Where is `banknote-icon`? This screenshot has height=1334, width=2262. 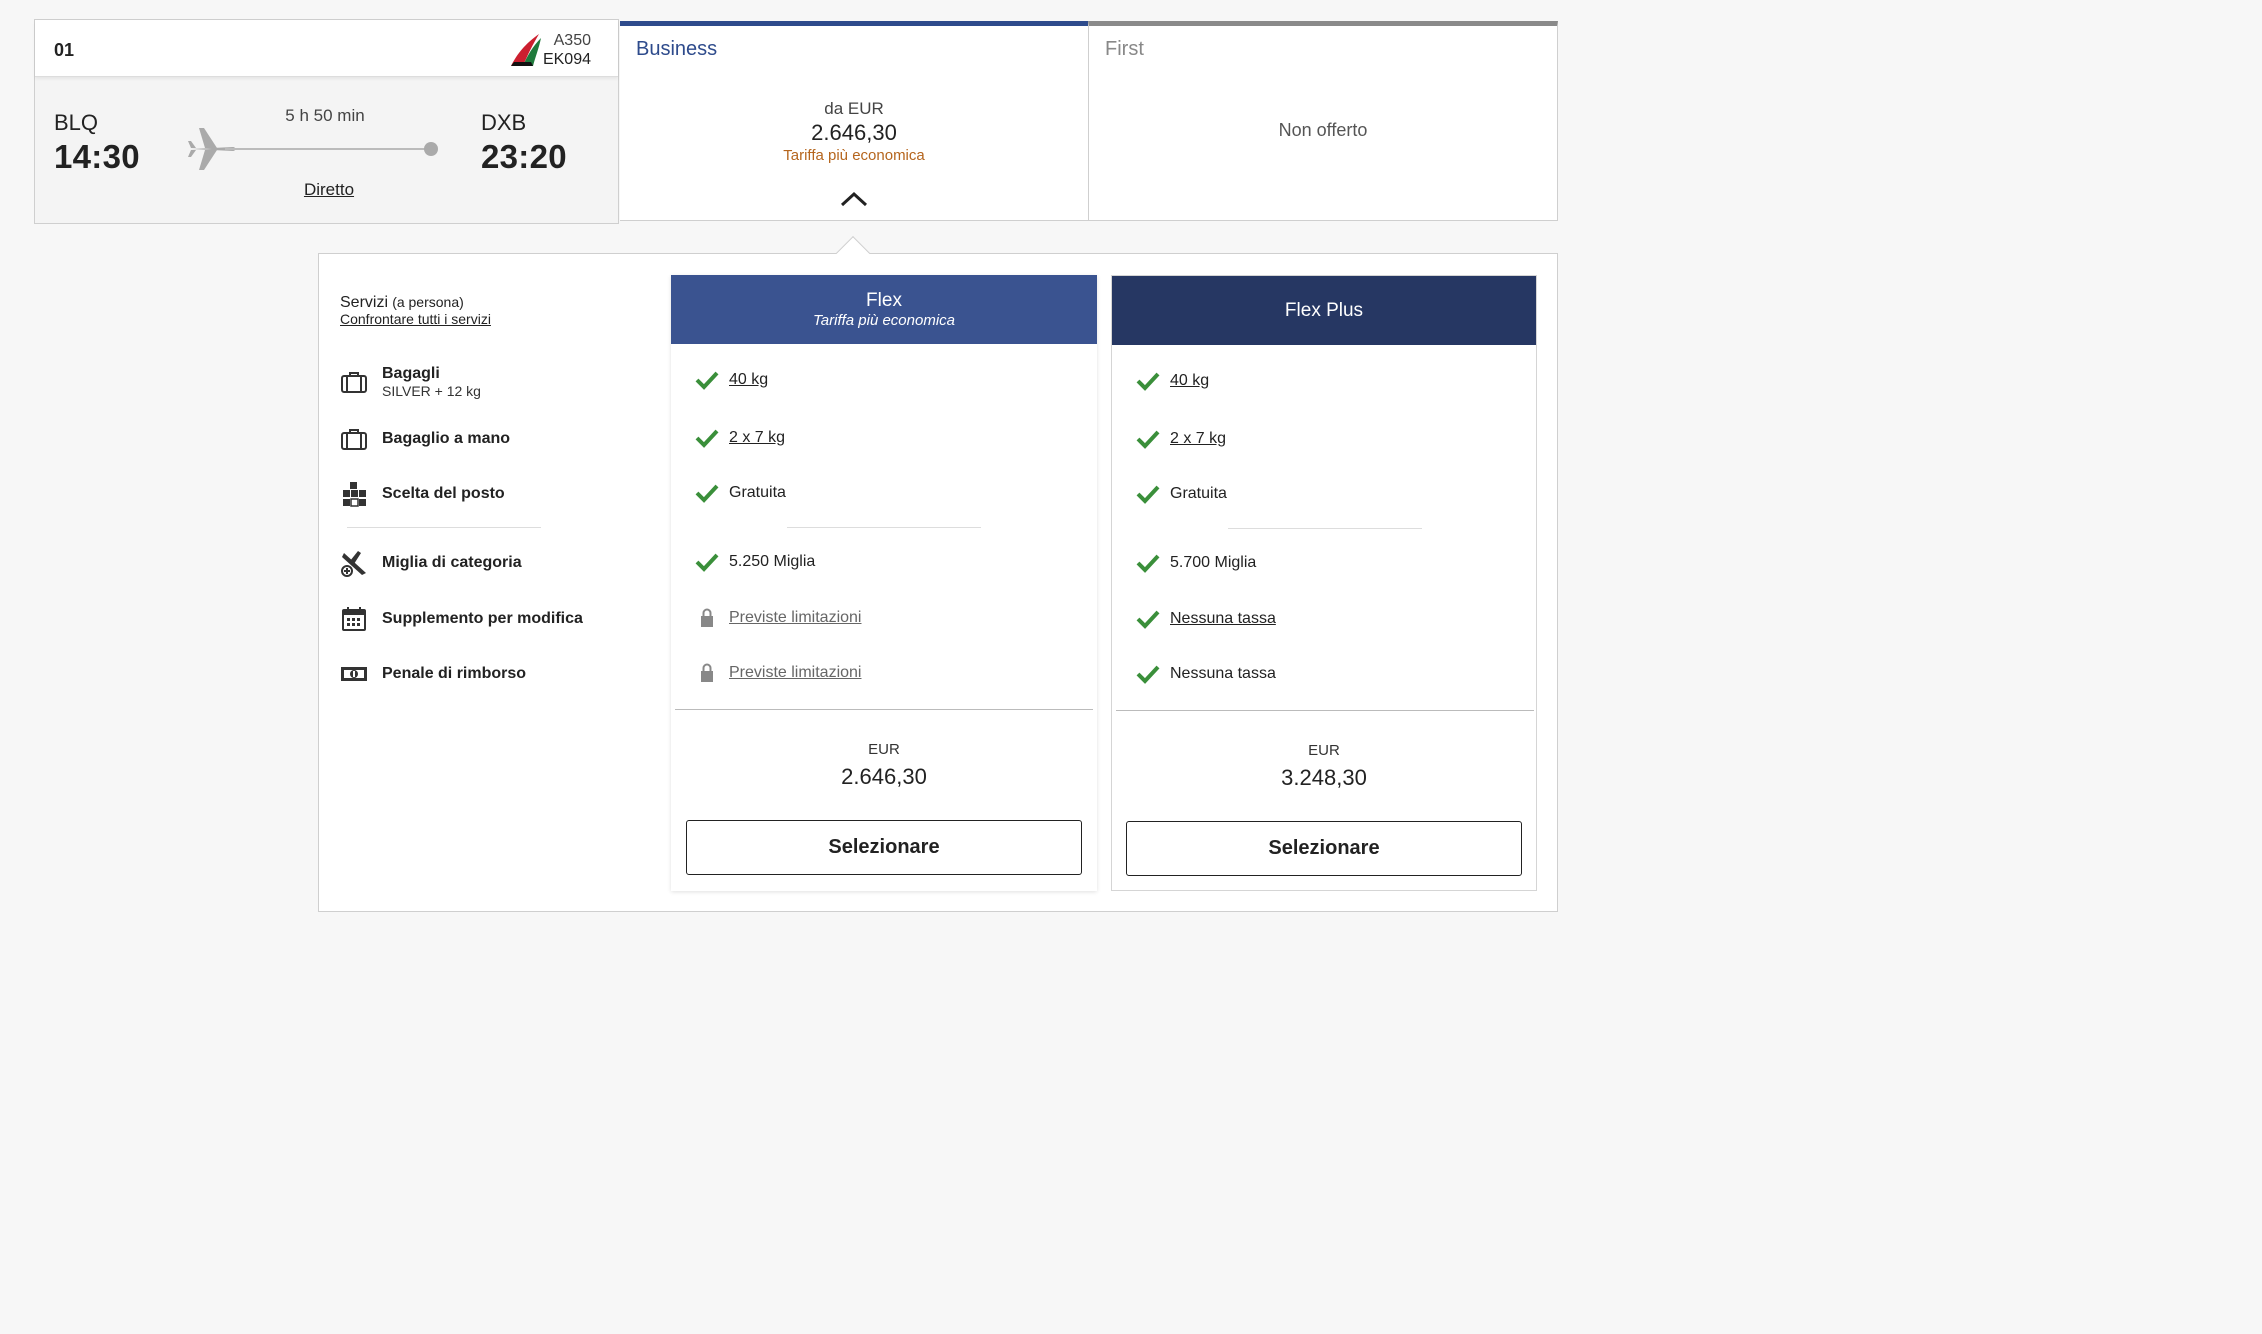
banknote-icon is located at coordinates (354, 674).